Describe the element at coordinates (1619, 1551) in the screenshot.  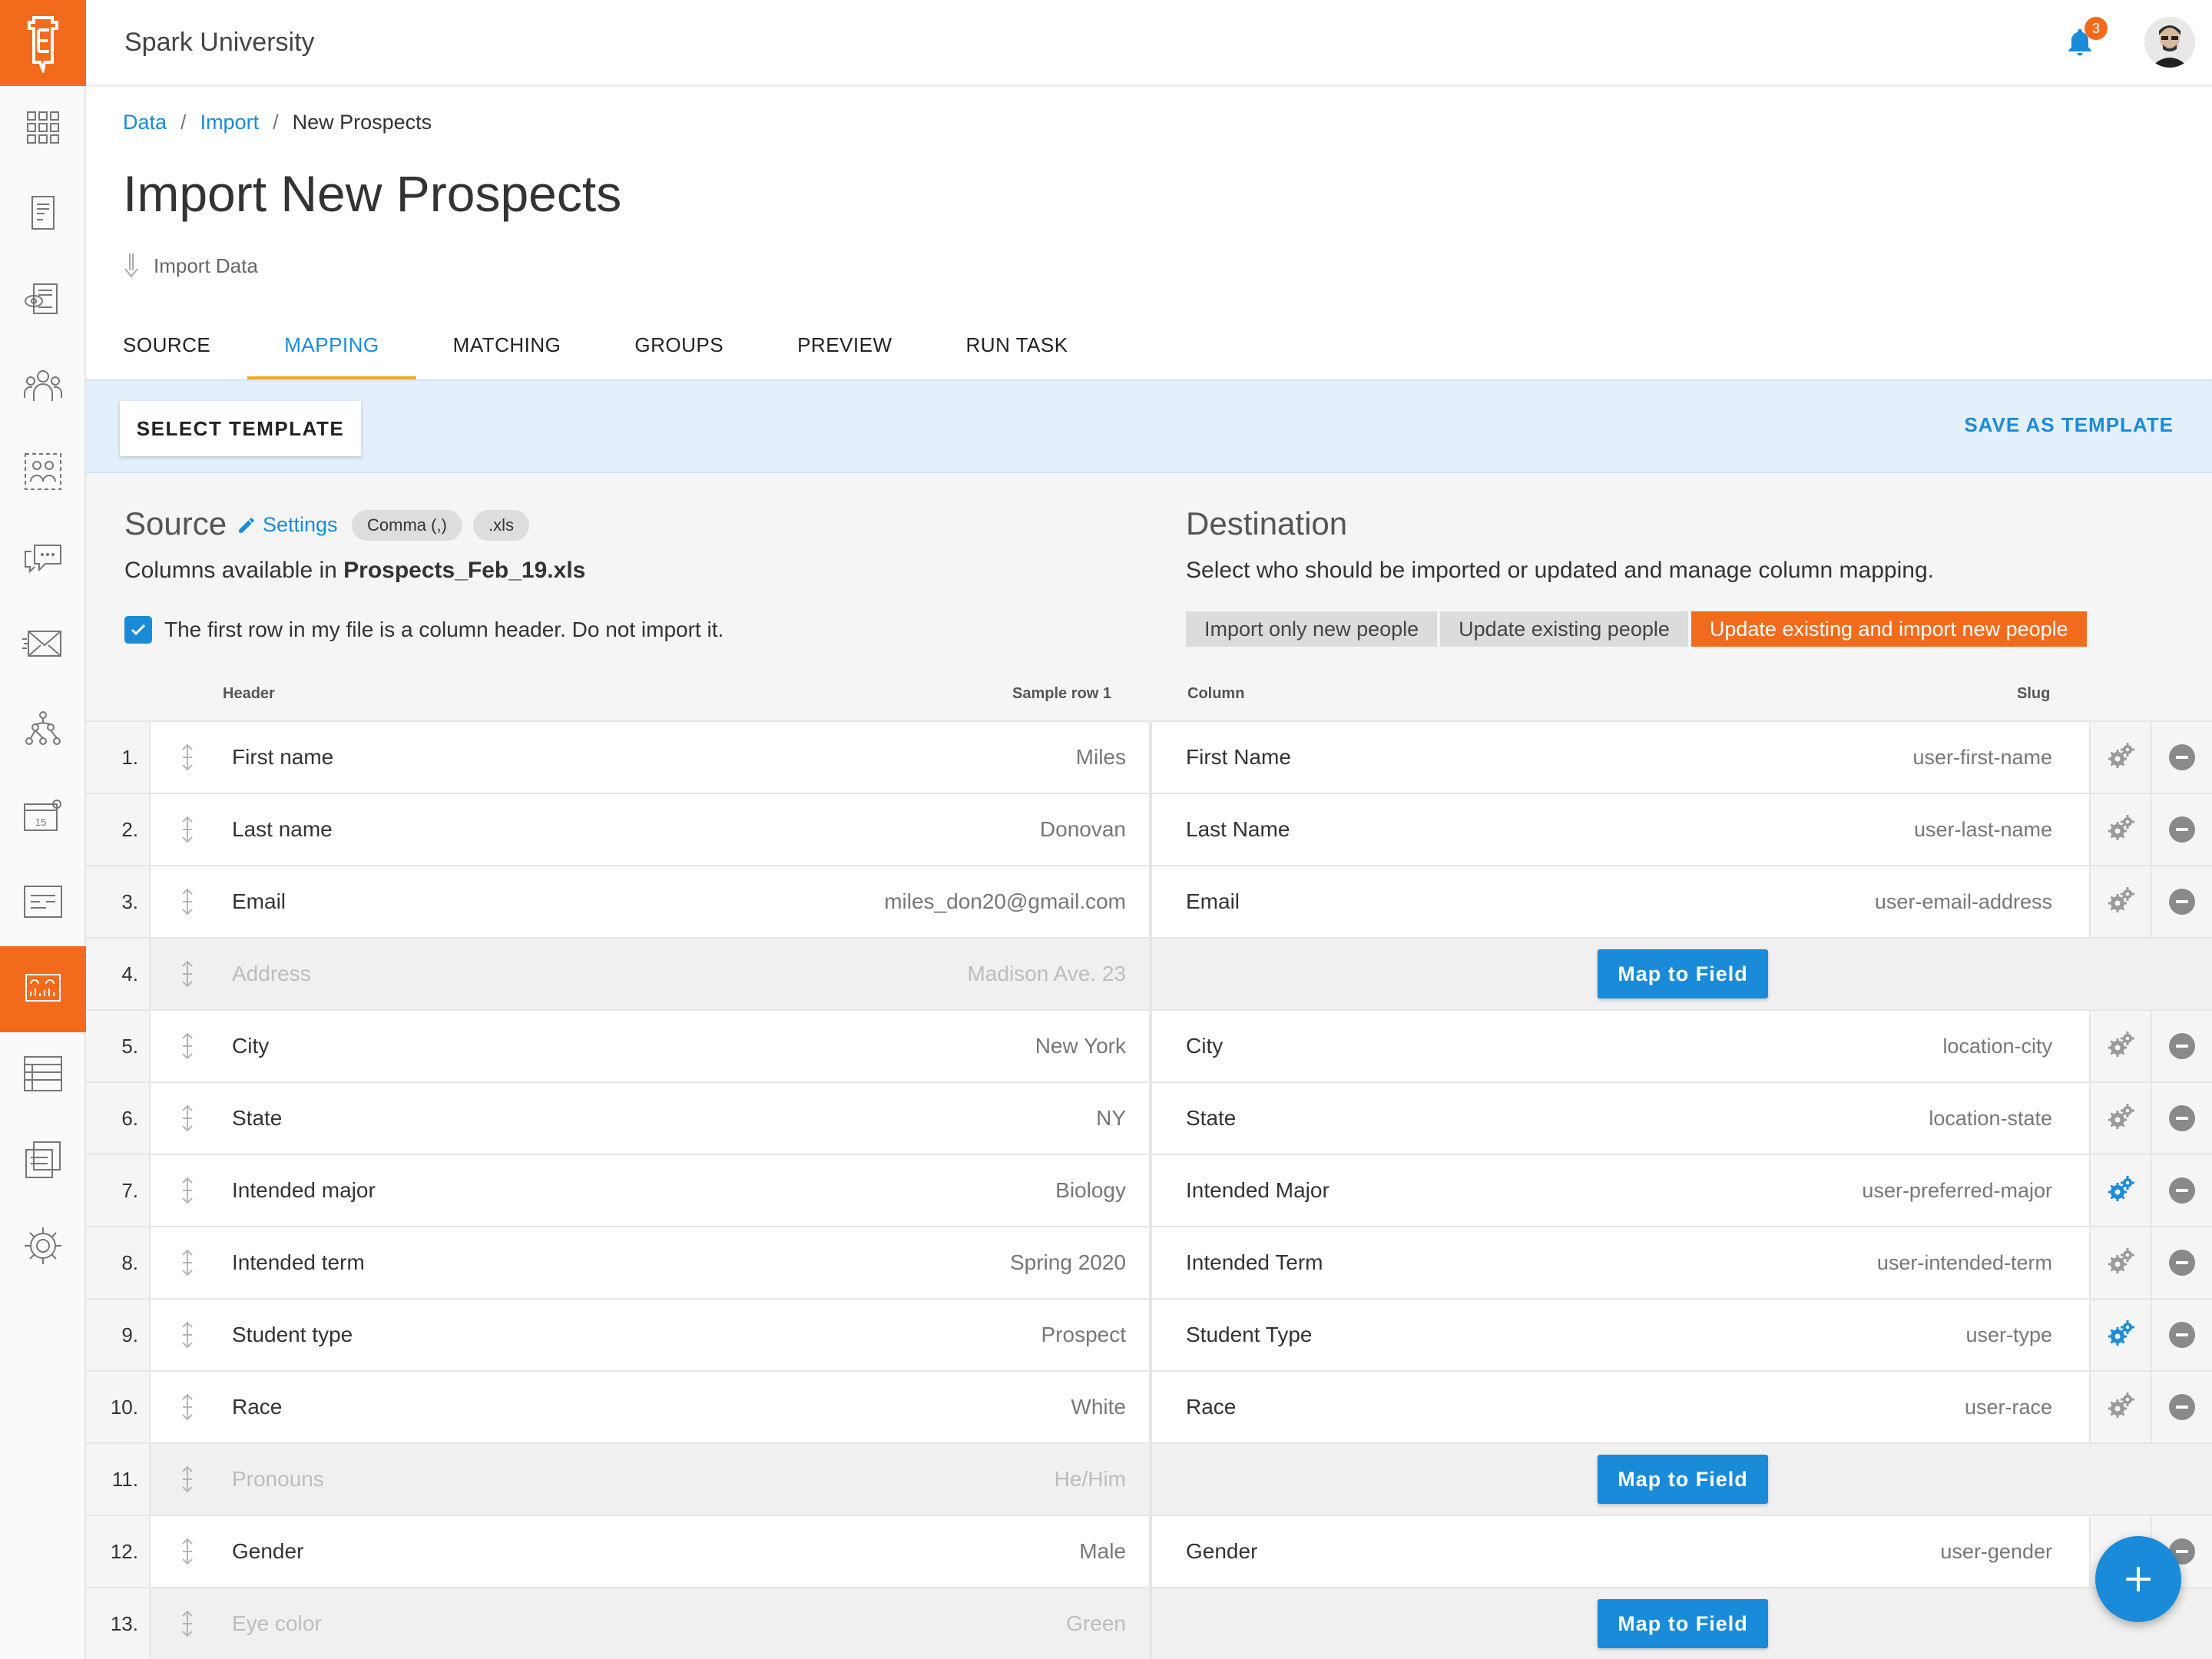
I see `destination-cell: Gender user-gender` at that location.